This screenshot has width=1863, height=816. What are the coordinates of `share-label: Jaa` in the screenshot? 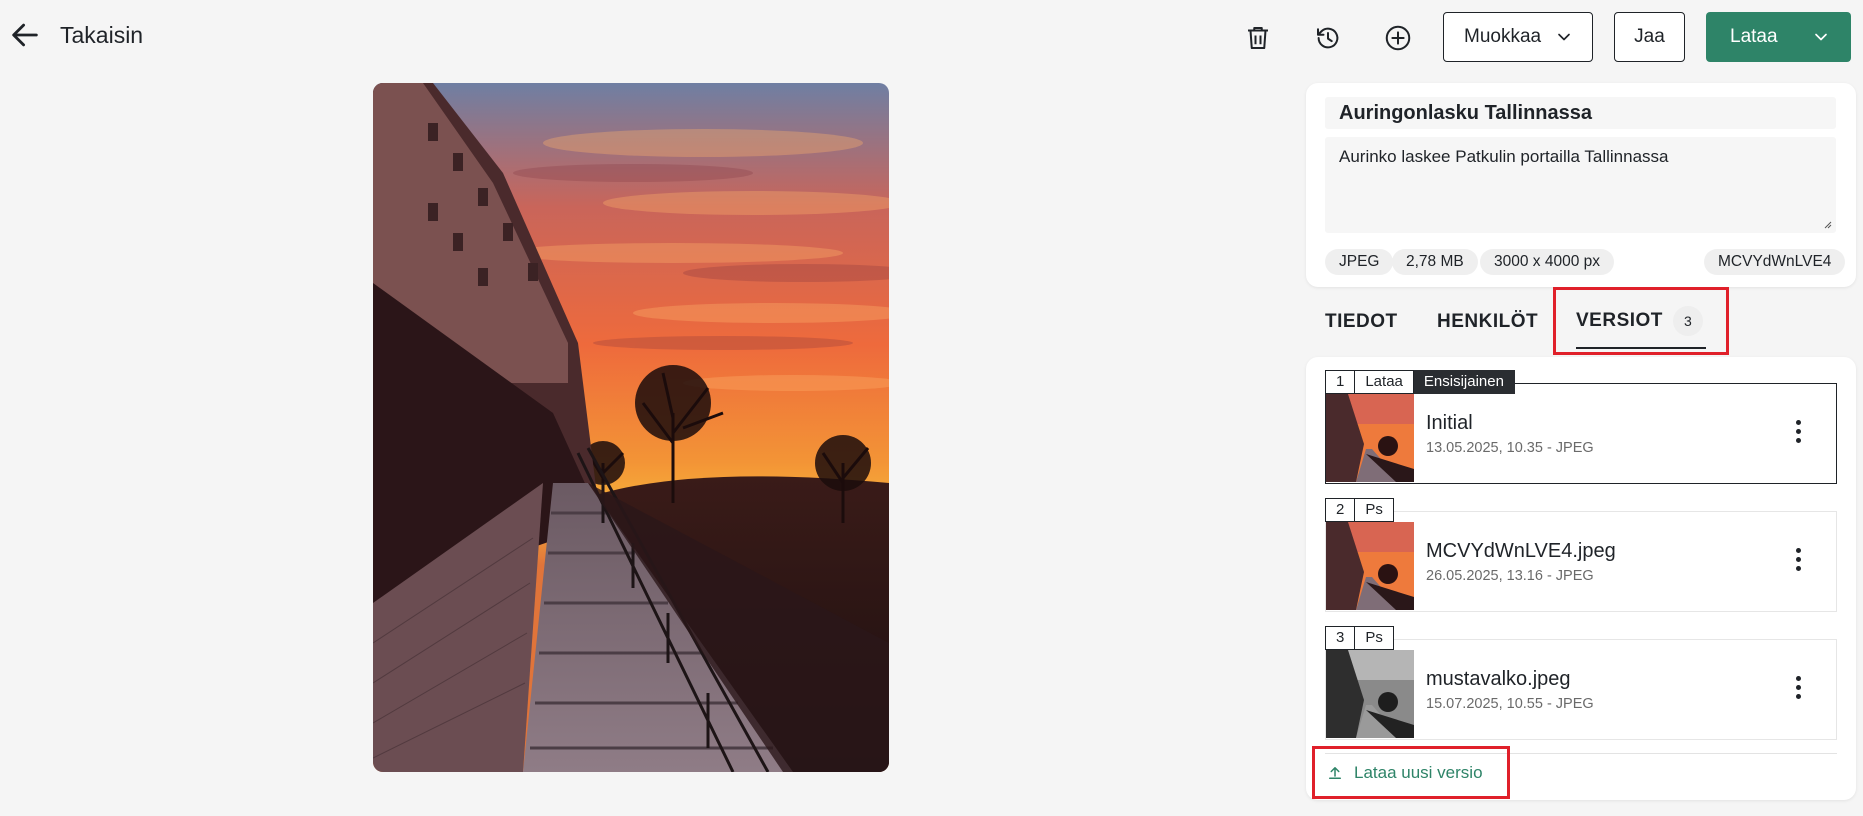 It's located at (1649, 36).